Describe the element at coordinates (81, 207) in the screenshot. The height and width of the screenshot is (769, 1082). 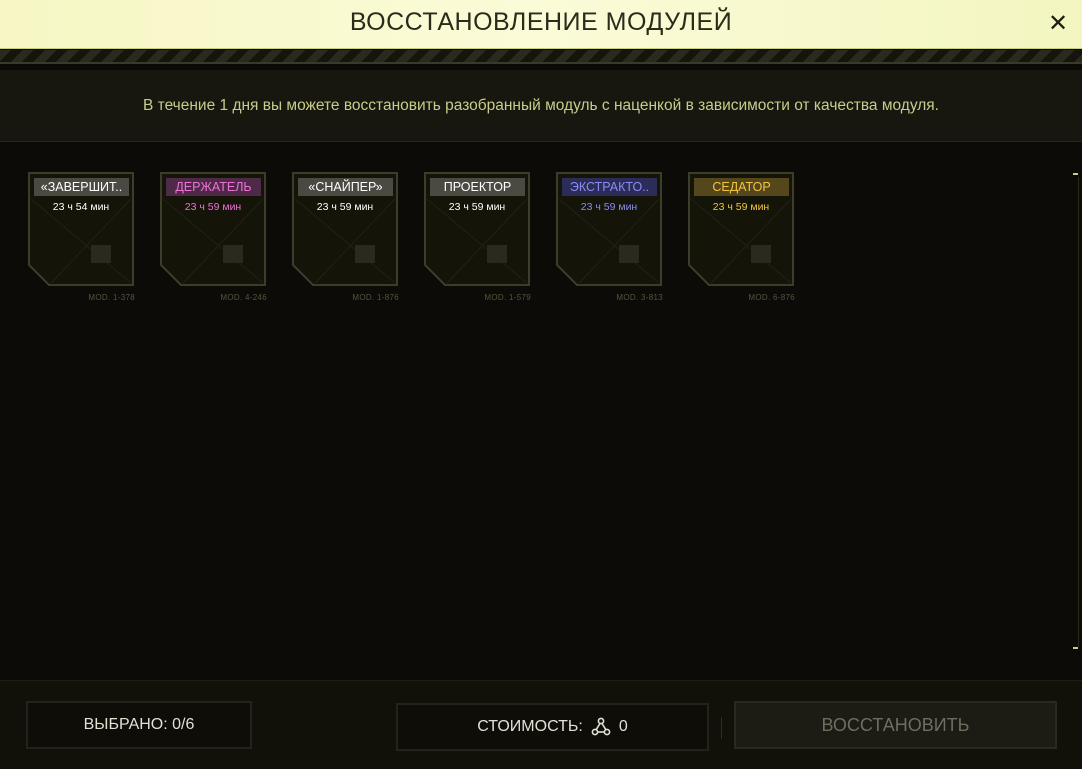
I see `module-timer: 23 ч 54 мин` at that location.